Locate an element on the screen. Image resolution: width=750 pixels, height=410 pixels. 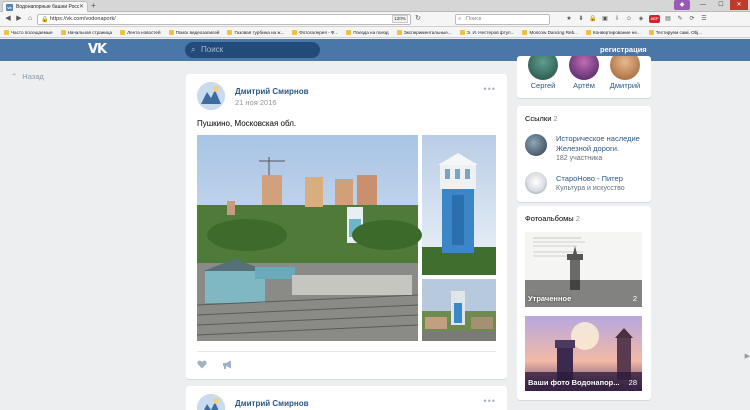
close-window-button: ✕ is located at coordinates (739, 5).